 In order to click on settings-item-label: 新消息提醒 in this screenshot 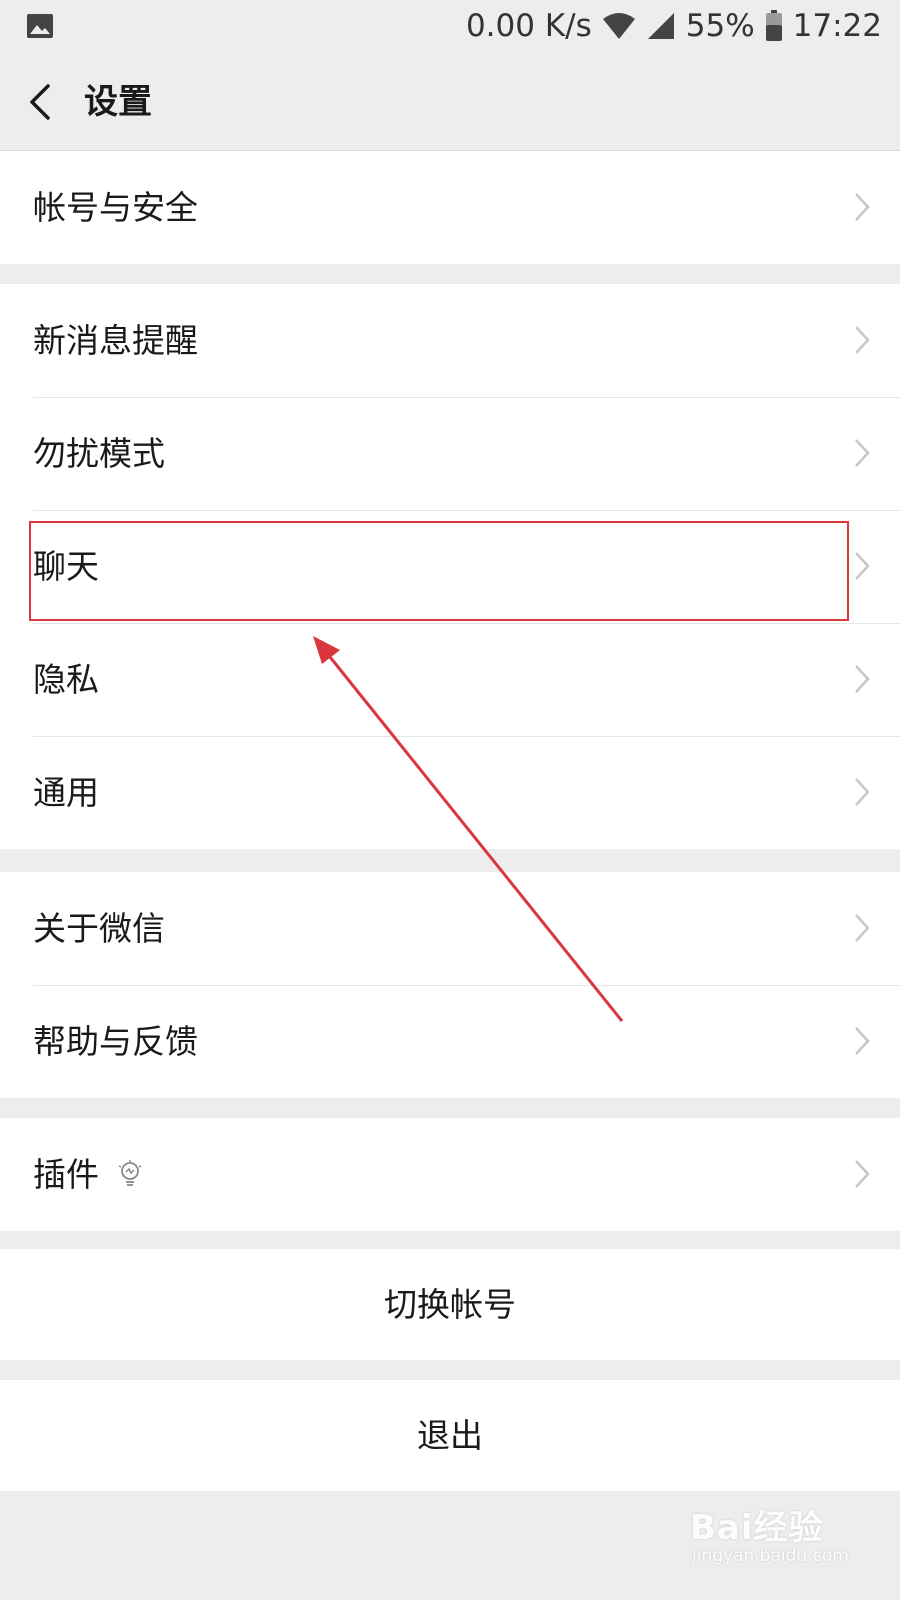, I will do `click(115, 340)`.